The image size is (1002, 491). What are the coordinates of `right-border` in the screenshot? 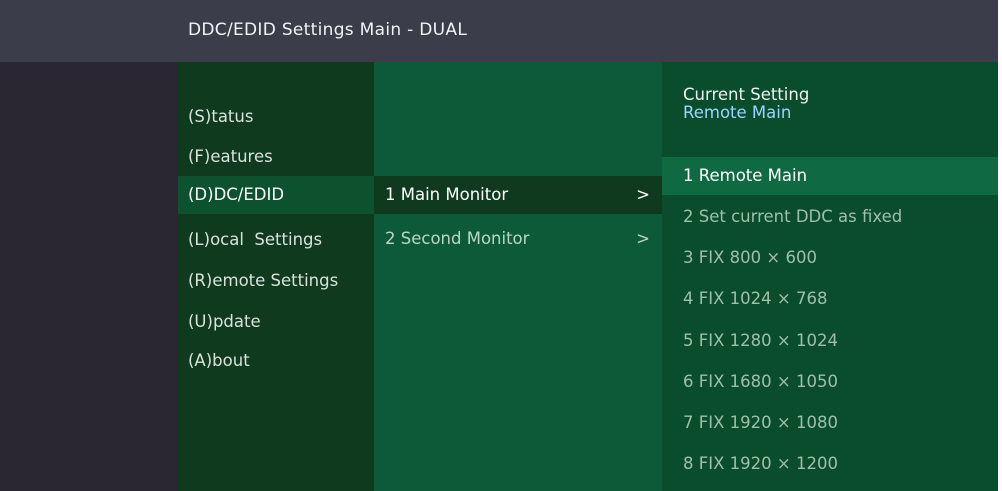 It's located at (1000, 245).